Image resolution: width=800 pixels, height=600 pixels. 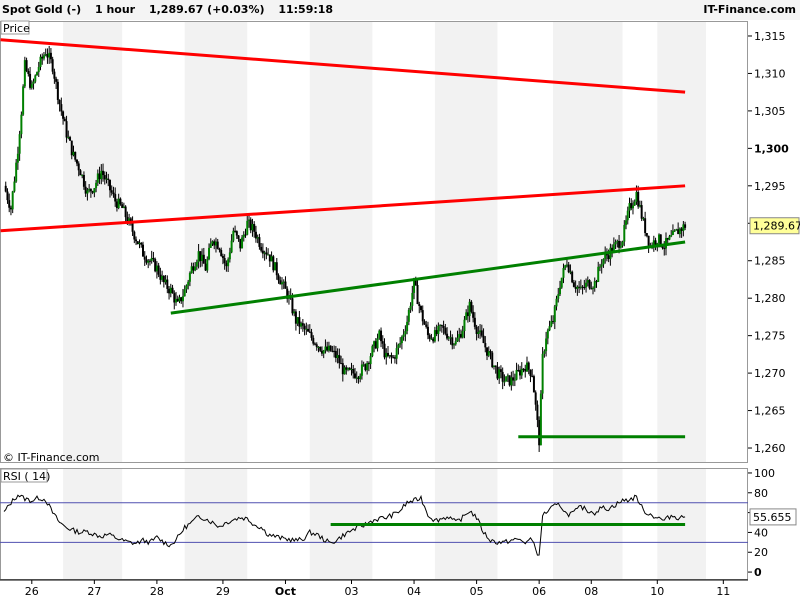 I want to click on x-tick-label: 06, so click(x=539, y=591).